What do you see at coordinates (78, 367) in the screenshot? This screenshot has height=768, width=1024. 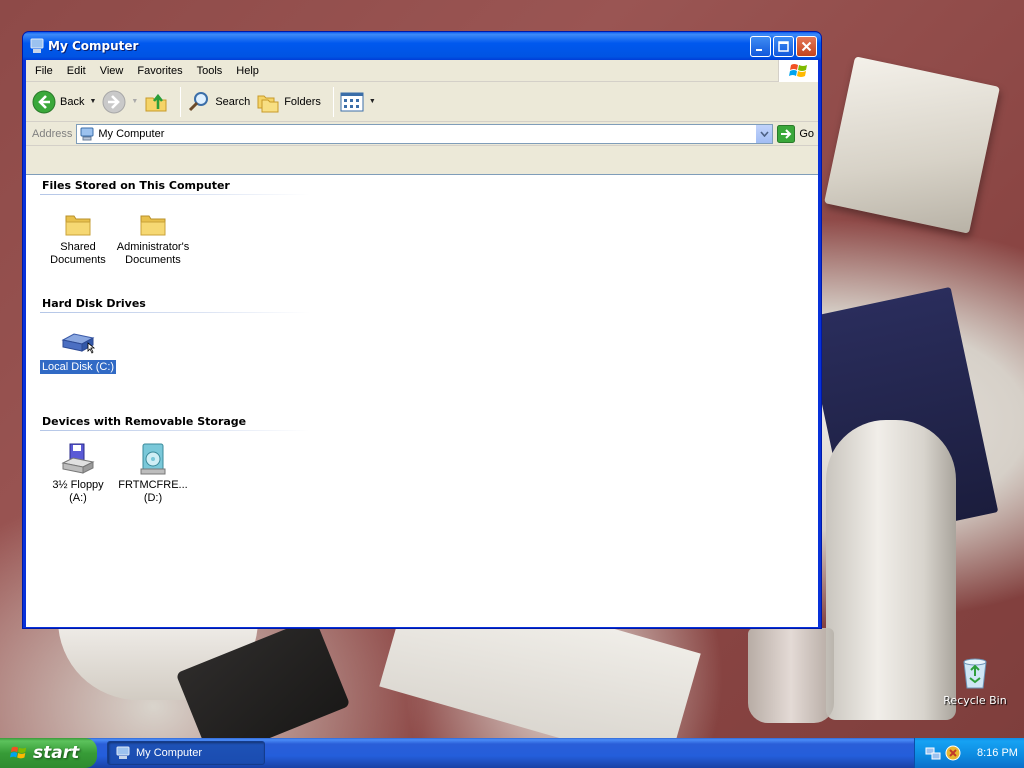 I see `item-label-selected: Local Disk (C:)` at bounding box center [78, 367].